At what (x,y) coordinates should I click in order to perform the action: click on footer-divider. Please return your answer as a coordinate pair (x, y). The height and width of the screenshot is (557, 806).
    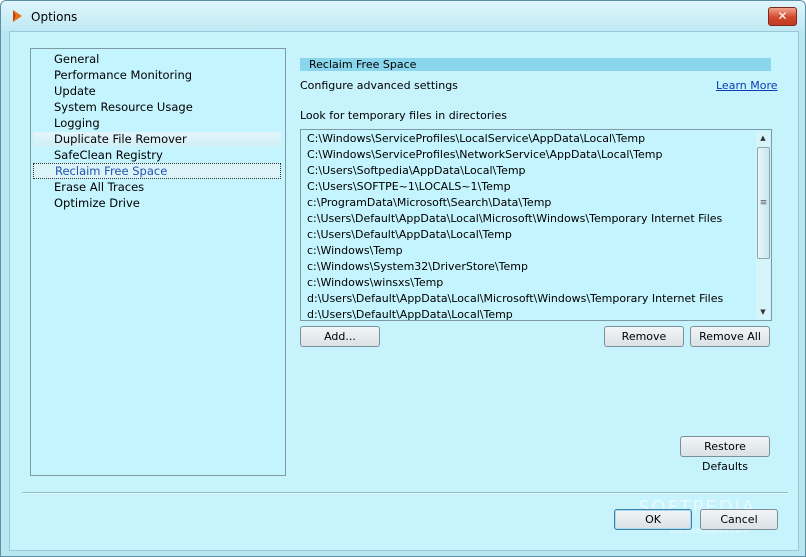
    Looking at the image, I should click on (405, 493).